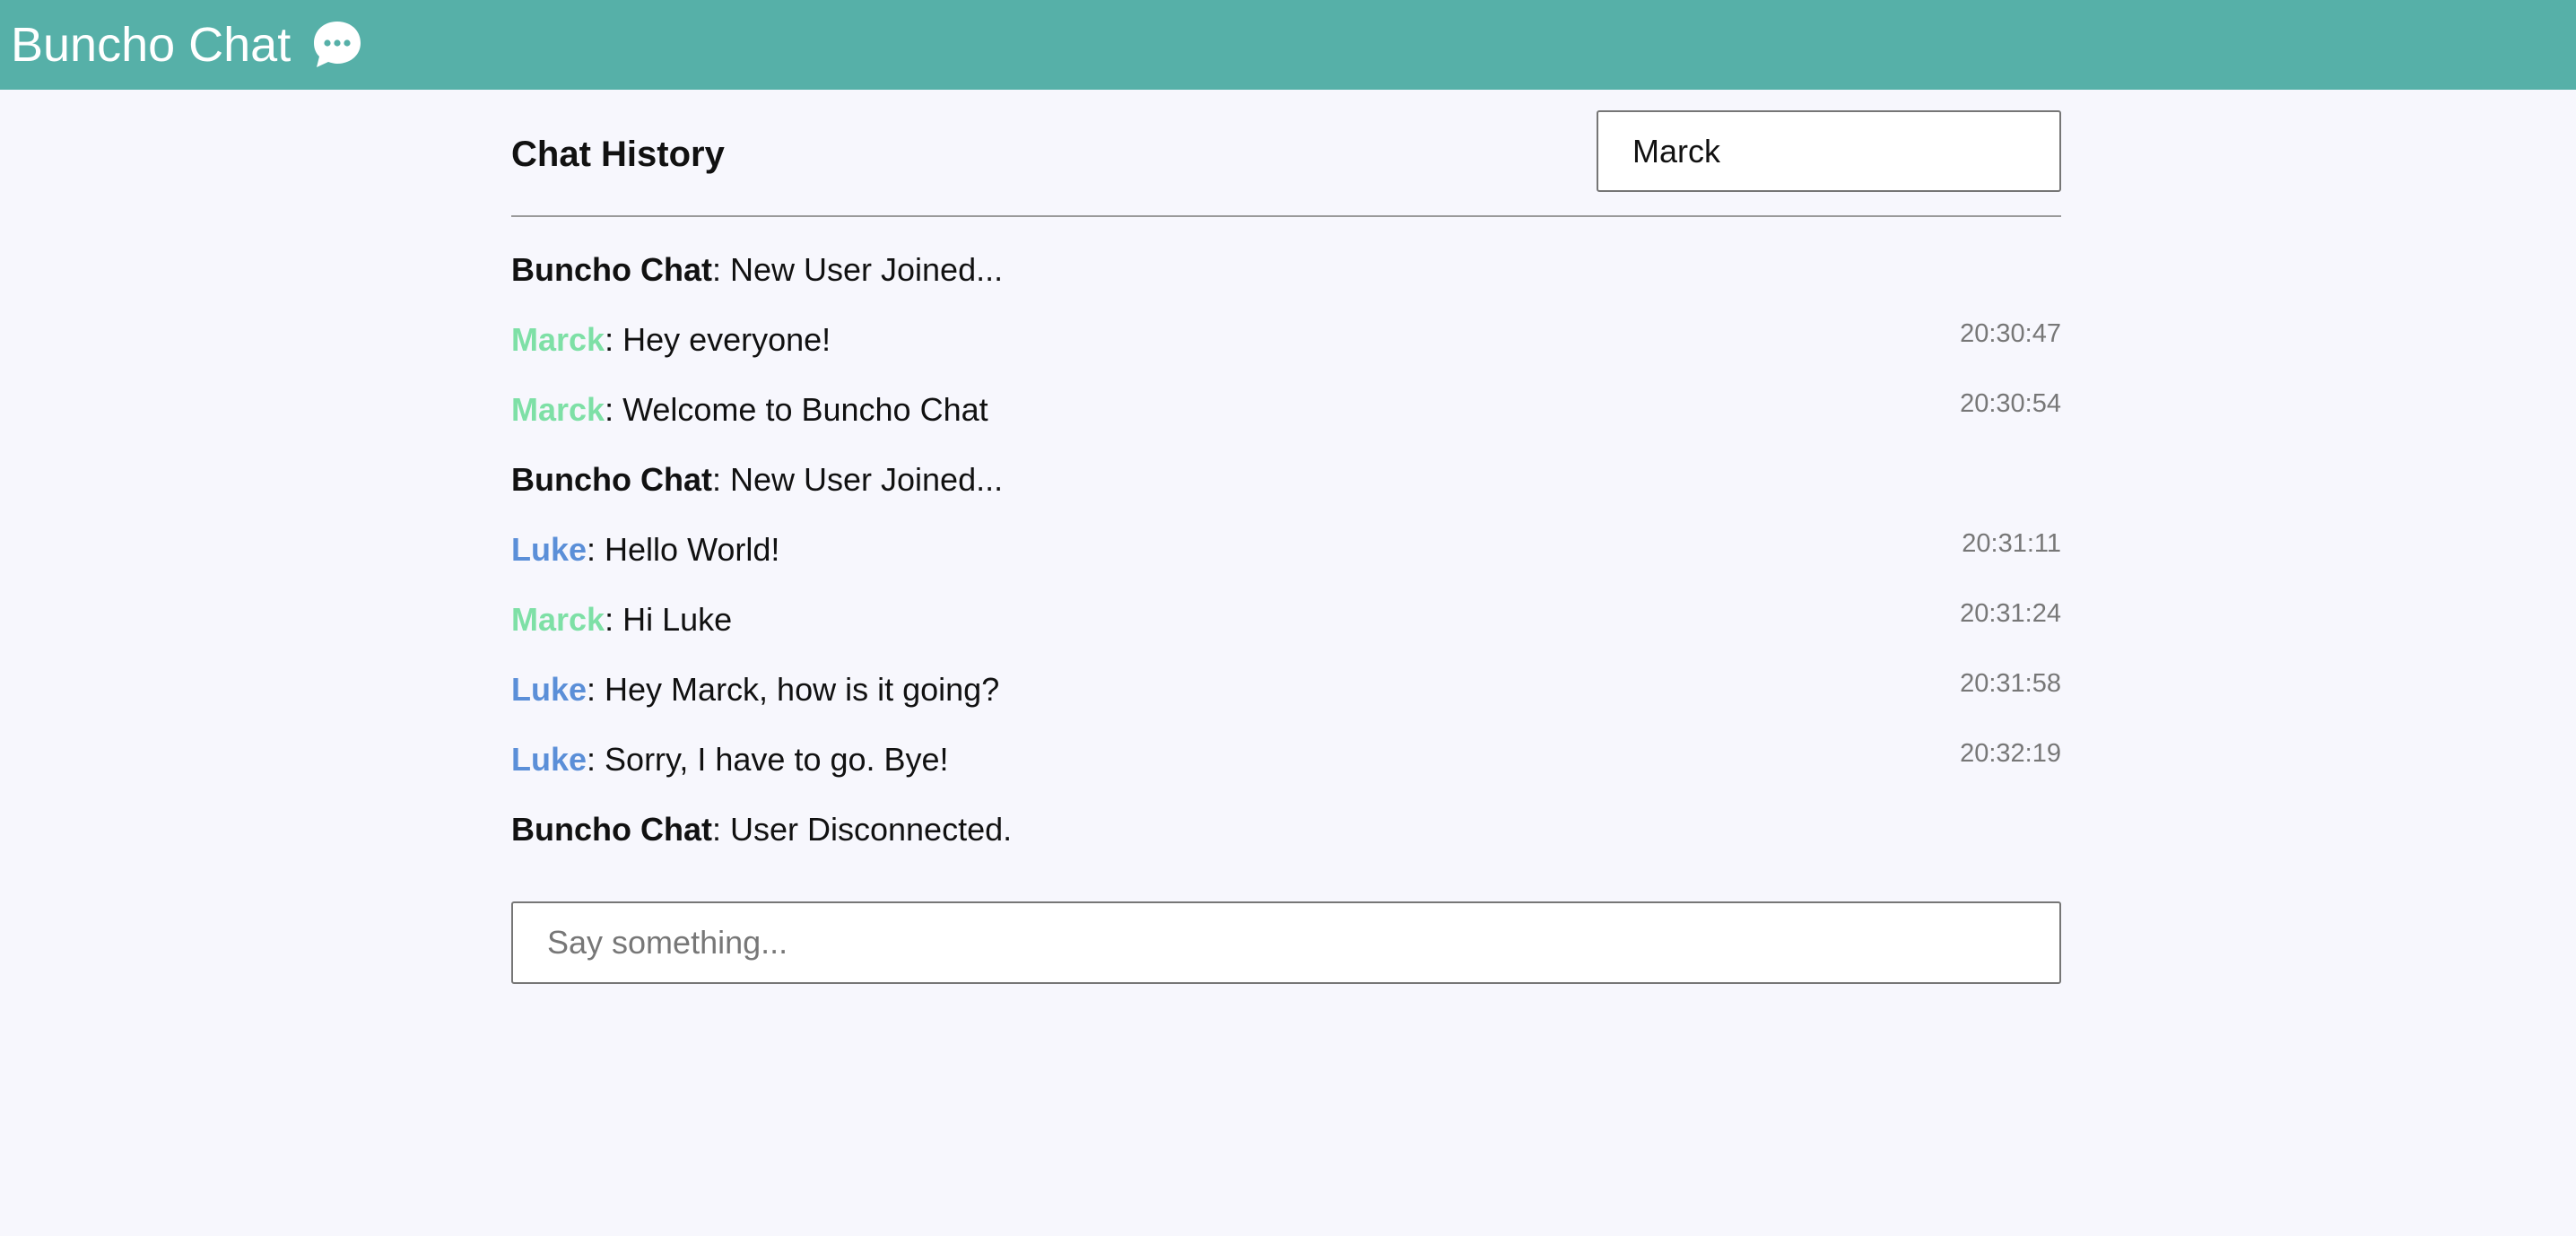  What do you see at coordinates (1286, 760) in the screenshot?
I see `message-item: Luke: Sorry, I have to go. Bye! 20:32:19` at bounding box center [1286, 760].